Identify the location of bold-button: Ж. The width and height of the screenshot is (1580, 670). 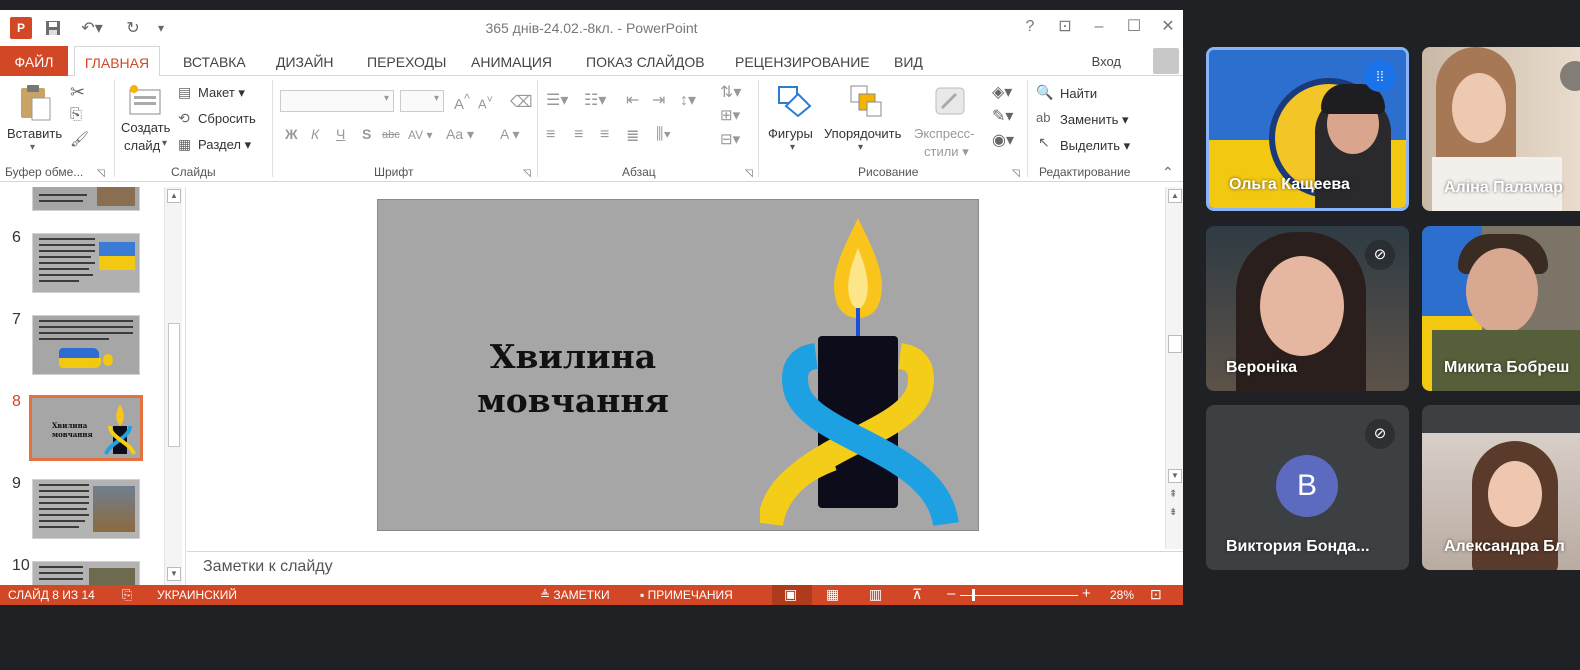
(291, 134).